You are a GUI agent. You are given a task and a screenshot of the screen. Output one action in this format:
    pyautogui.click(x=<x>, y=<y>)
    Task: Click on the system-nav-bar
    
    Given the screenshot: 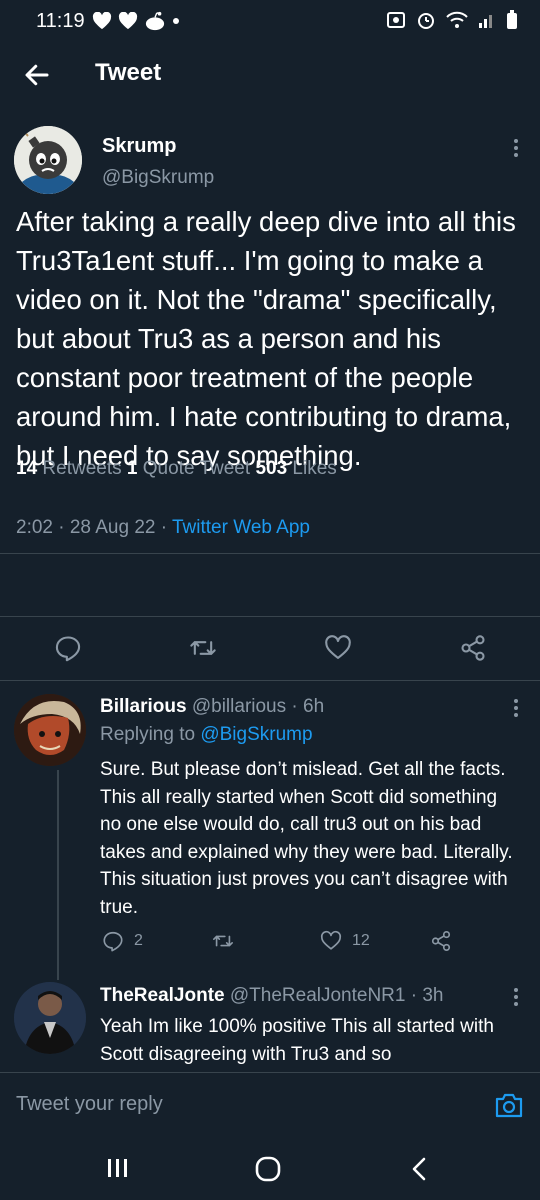 What is the action you would take?
    pyautogui.click(x=270, y=1168)
    